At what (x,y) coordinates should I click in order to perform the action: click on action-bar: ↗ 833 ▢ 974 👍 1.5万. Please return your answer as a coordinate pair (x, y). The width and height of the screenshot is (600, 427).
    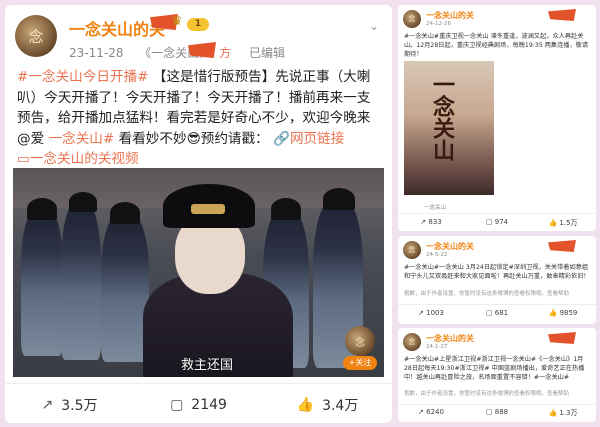
    Looking at the image, I should click on (497, 223).